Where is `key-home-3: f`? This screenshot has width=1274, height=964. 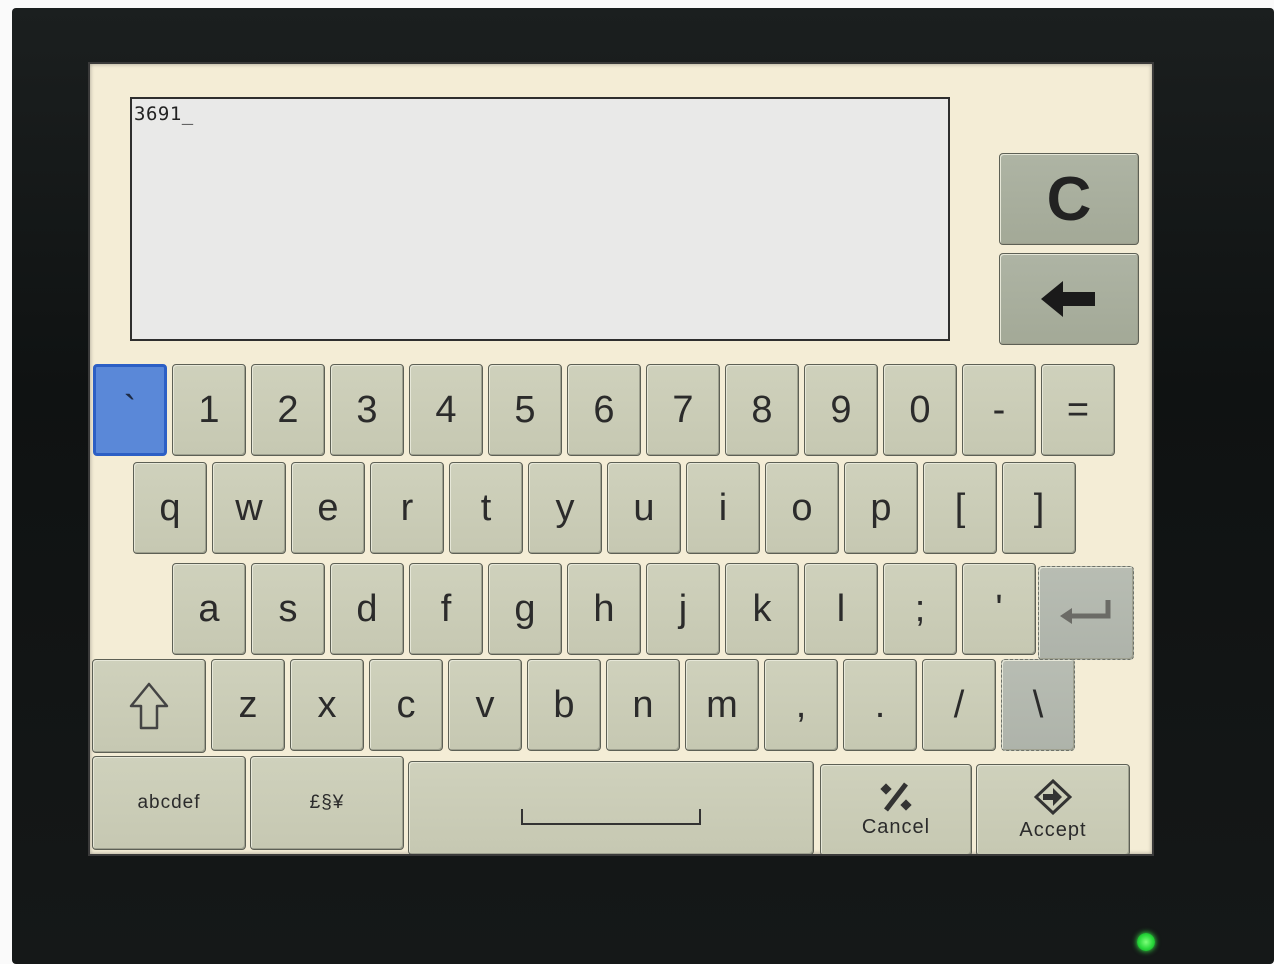 key-home-3: f is located at coordinates (446, 609).